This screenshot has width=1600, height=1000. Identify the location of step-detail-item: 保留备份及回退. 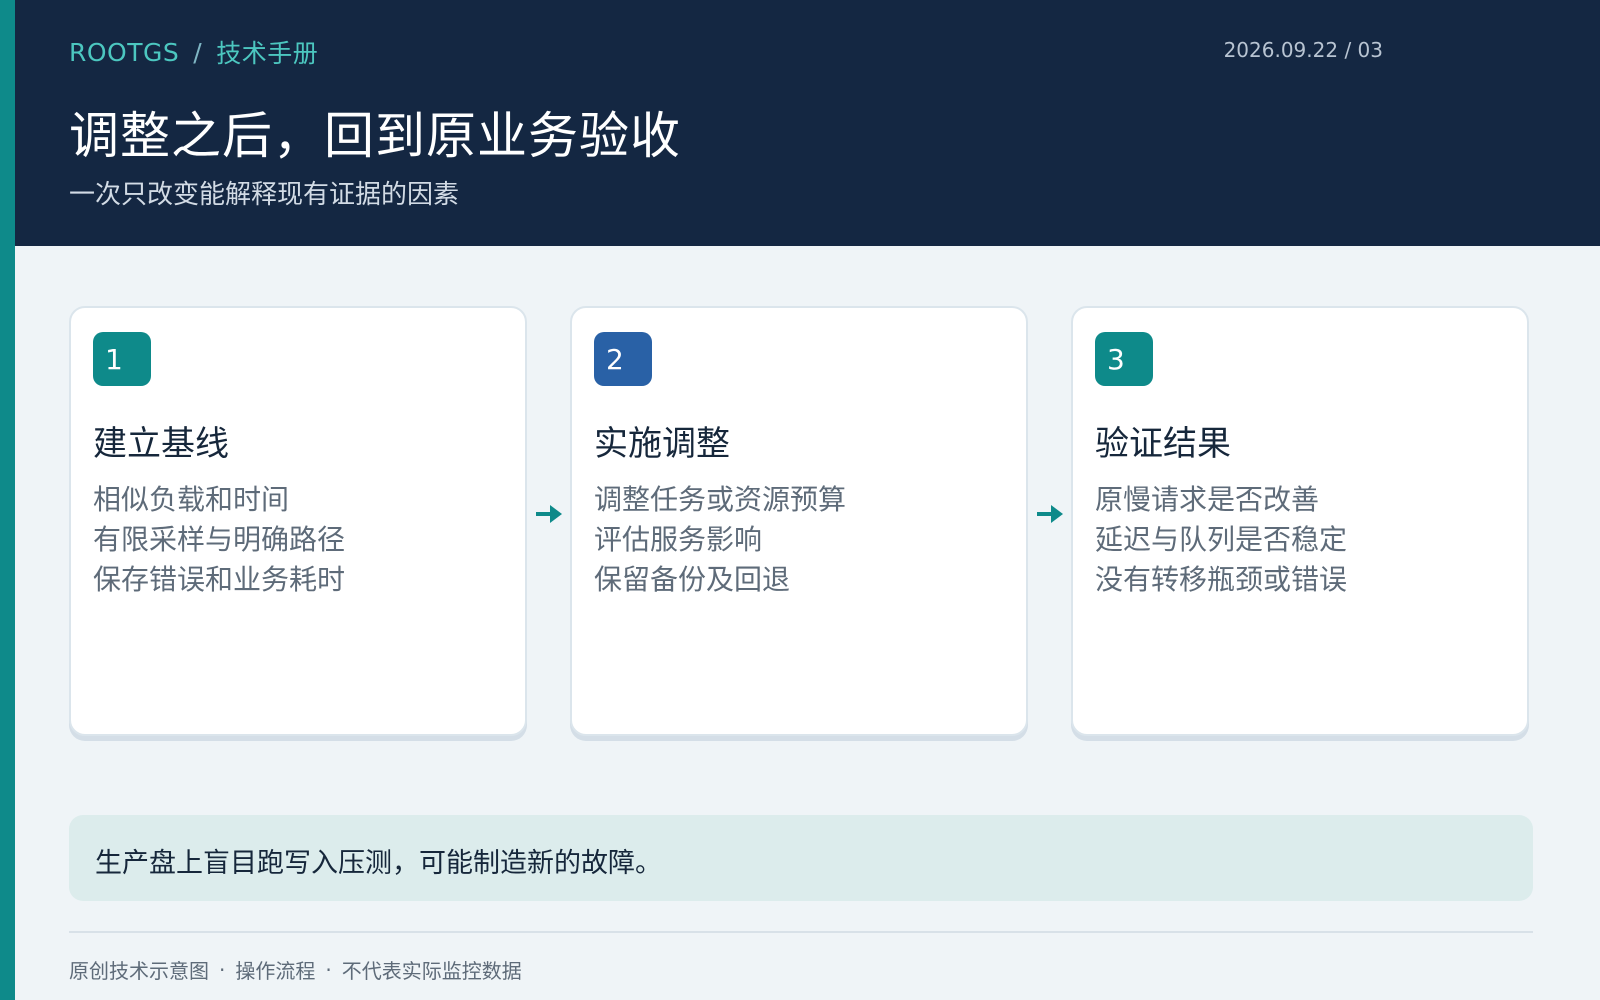
(692, 579).